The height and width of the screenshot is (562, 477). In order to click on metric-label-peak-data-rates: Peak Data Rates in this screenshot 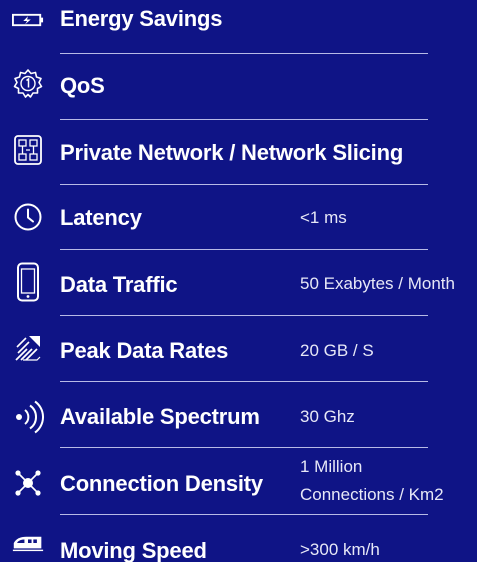, I will do `click(144, 350)`.